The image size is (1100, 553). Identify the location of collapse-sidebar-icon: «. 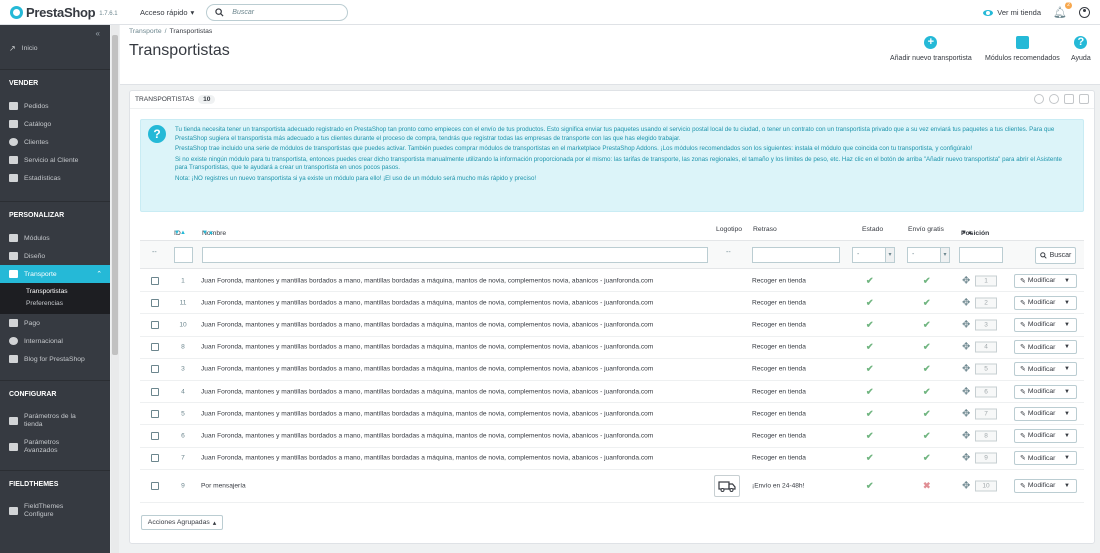
(98, 33).